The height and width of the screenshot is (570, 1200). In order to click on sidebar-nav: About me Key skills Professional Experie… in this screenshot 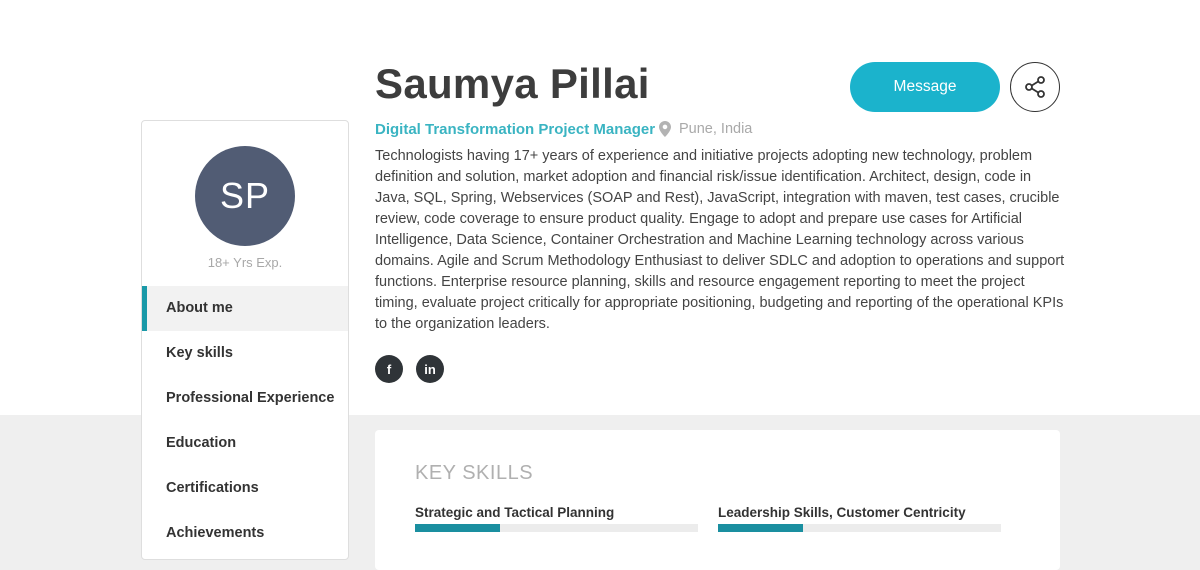, I will do `click(245, 421)`.